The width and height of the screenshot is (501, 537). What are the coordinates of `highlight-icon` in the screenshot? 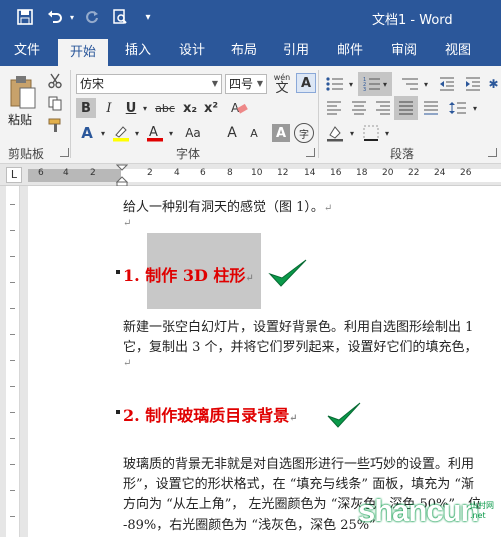 It's located at (121, 133).